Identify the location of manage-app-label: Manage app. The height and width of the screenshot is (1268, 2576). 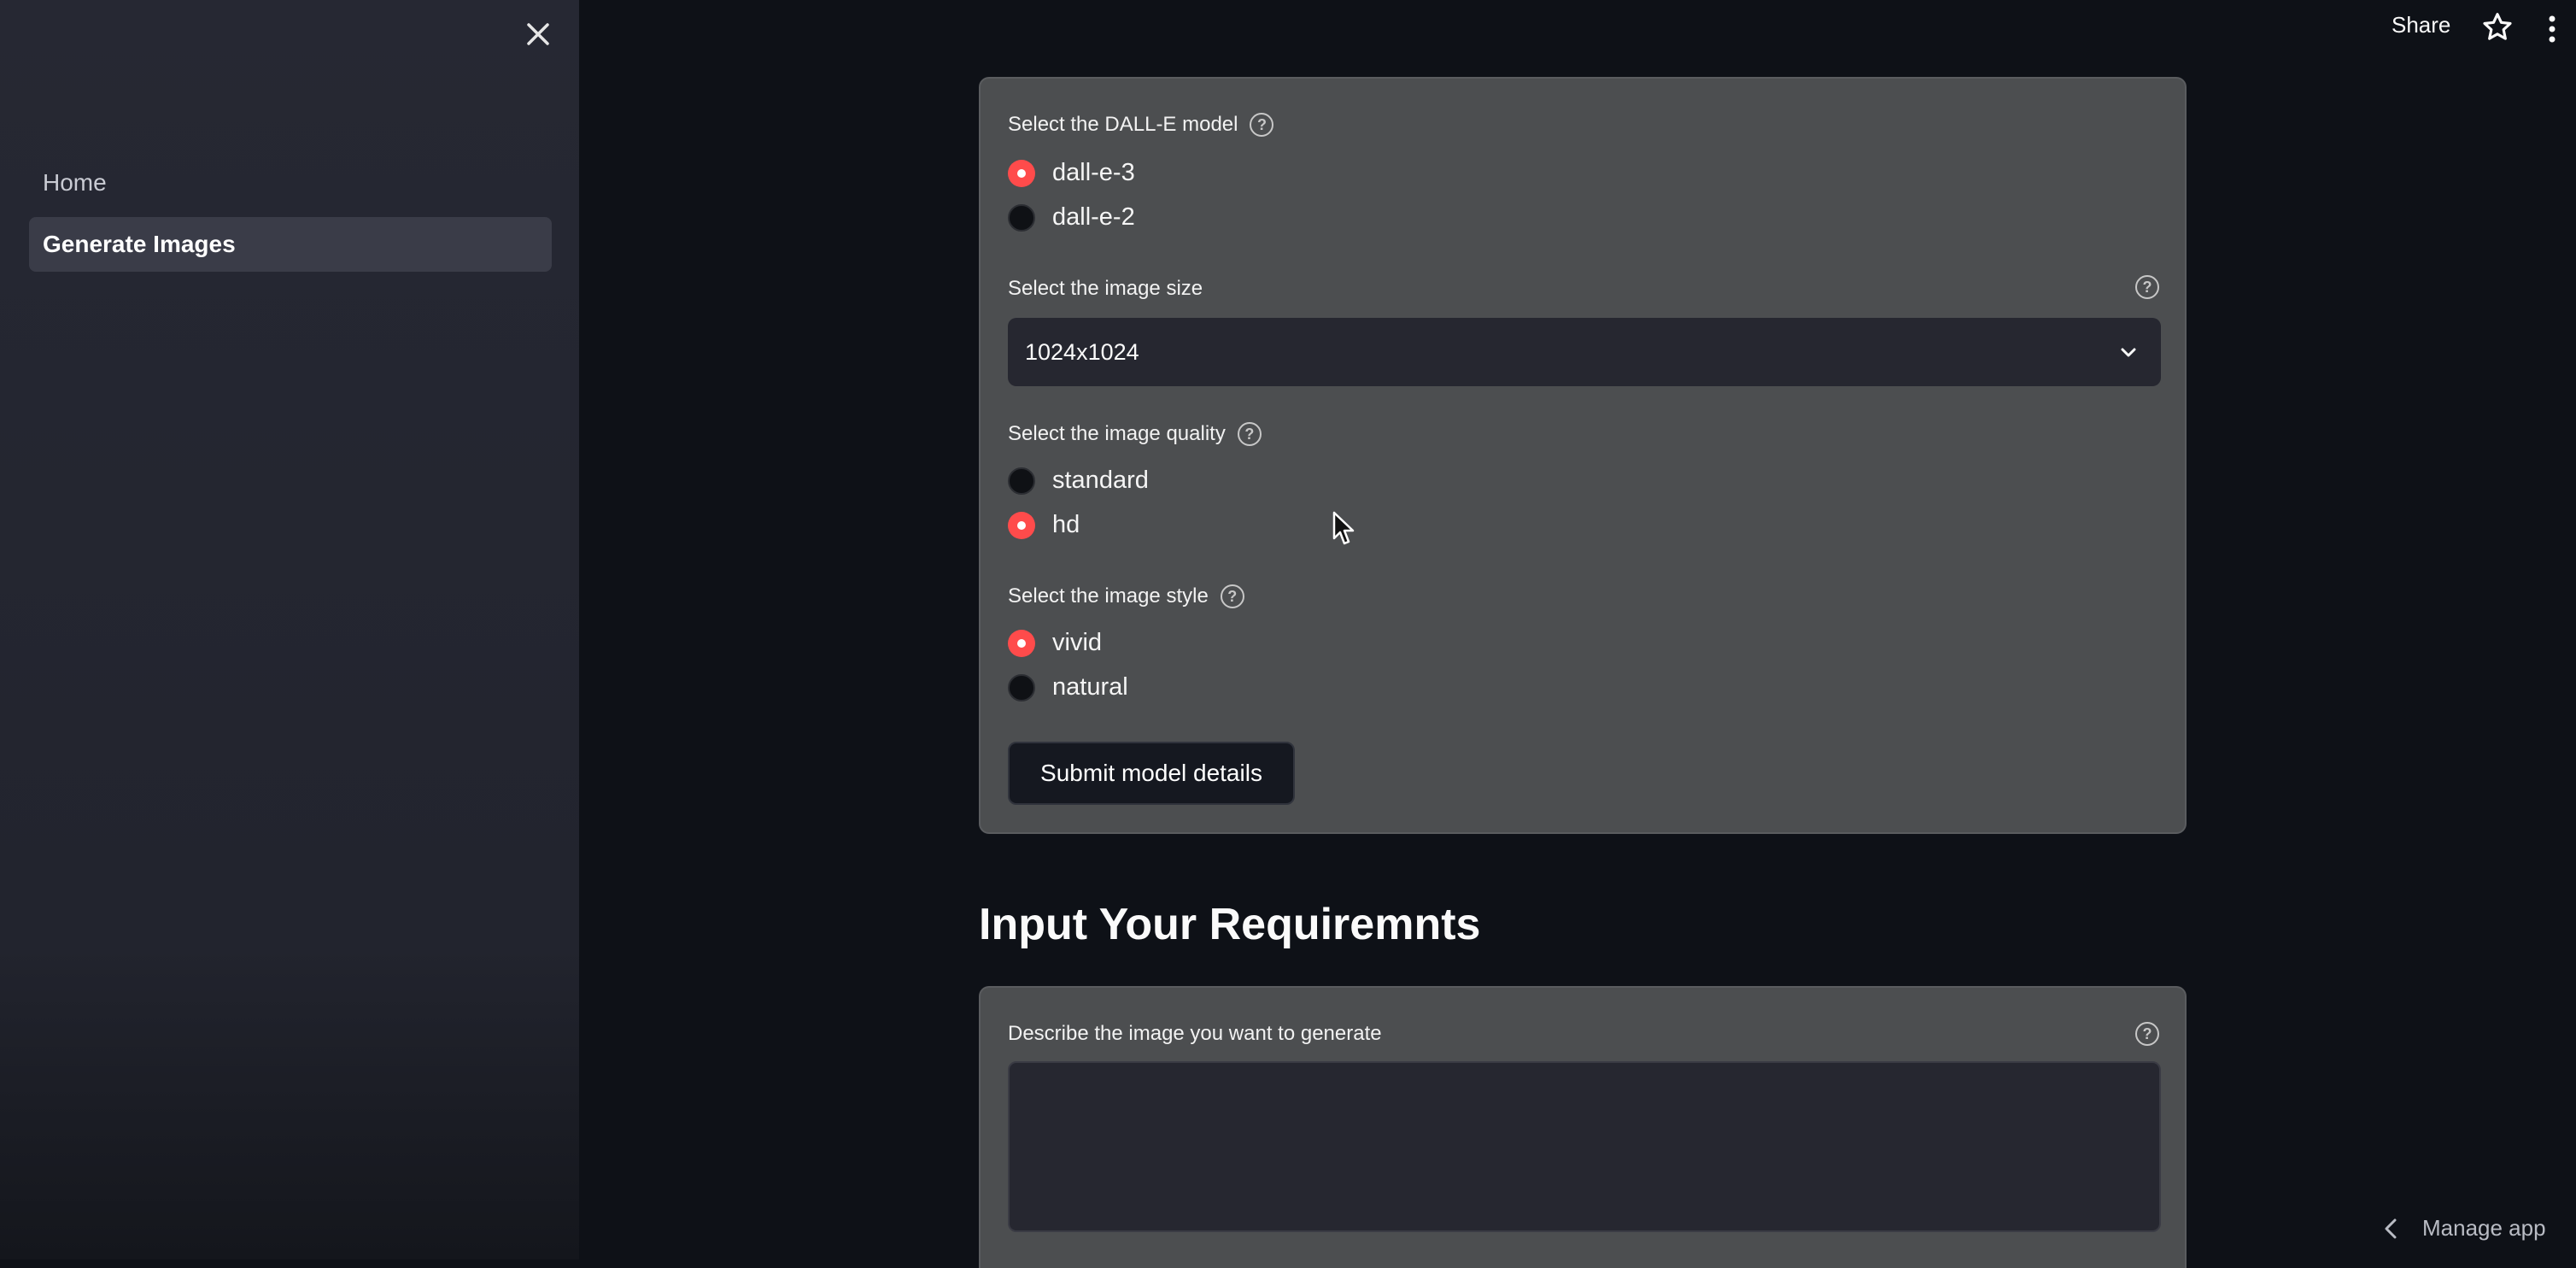
(2484, 1228).